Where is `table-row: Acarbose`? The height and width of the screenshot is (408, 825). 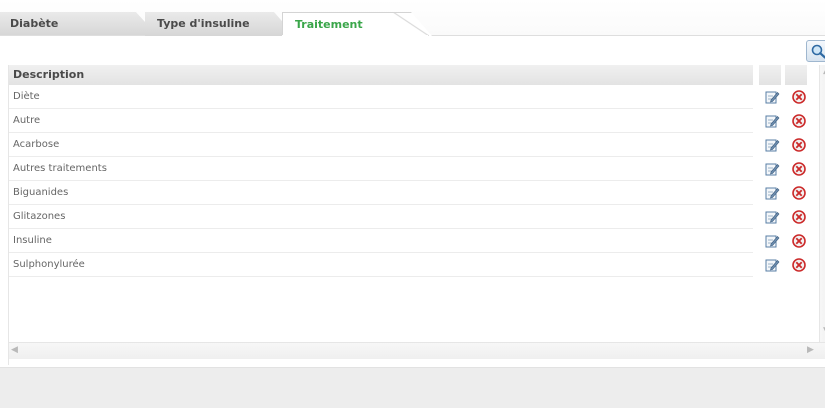
table-row: Acarbose is located at coordinates (381, 145).